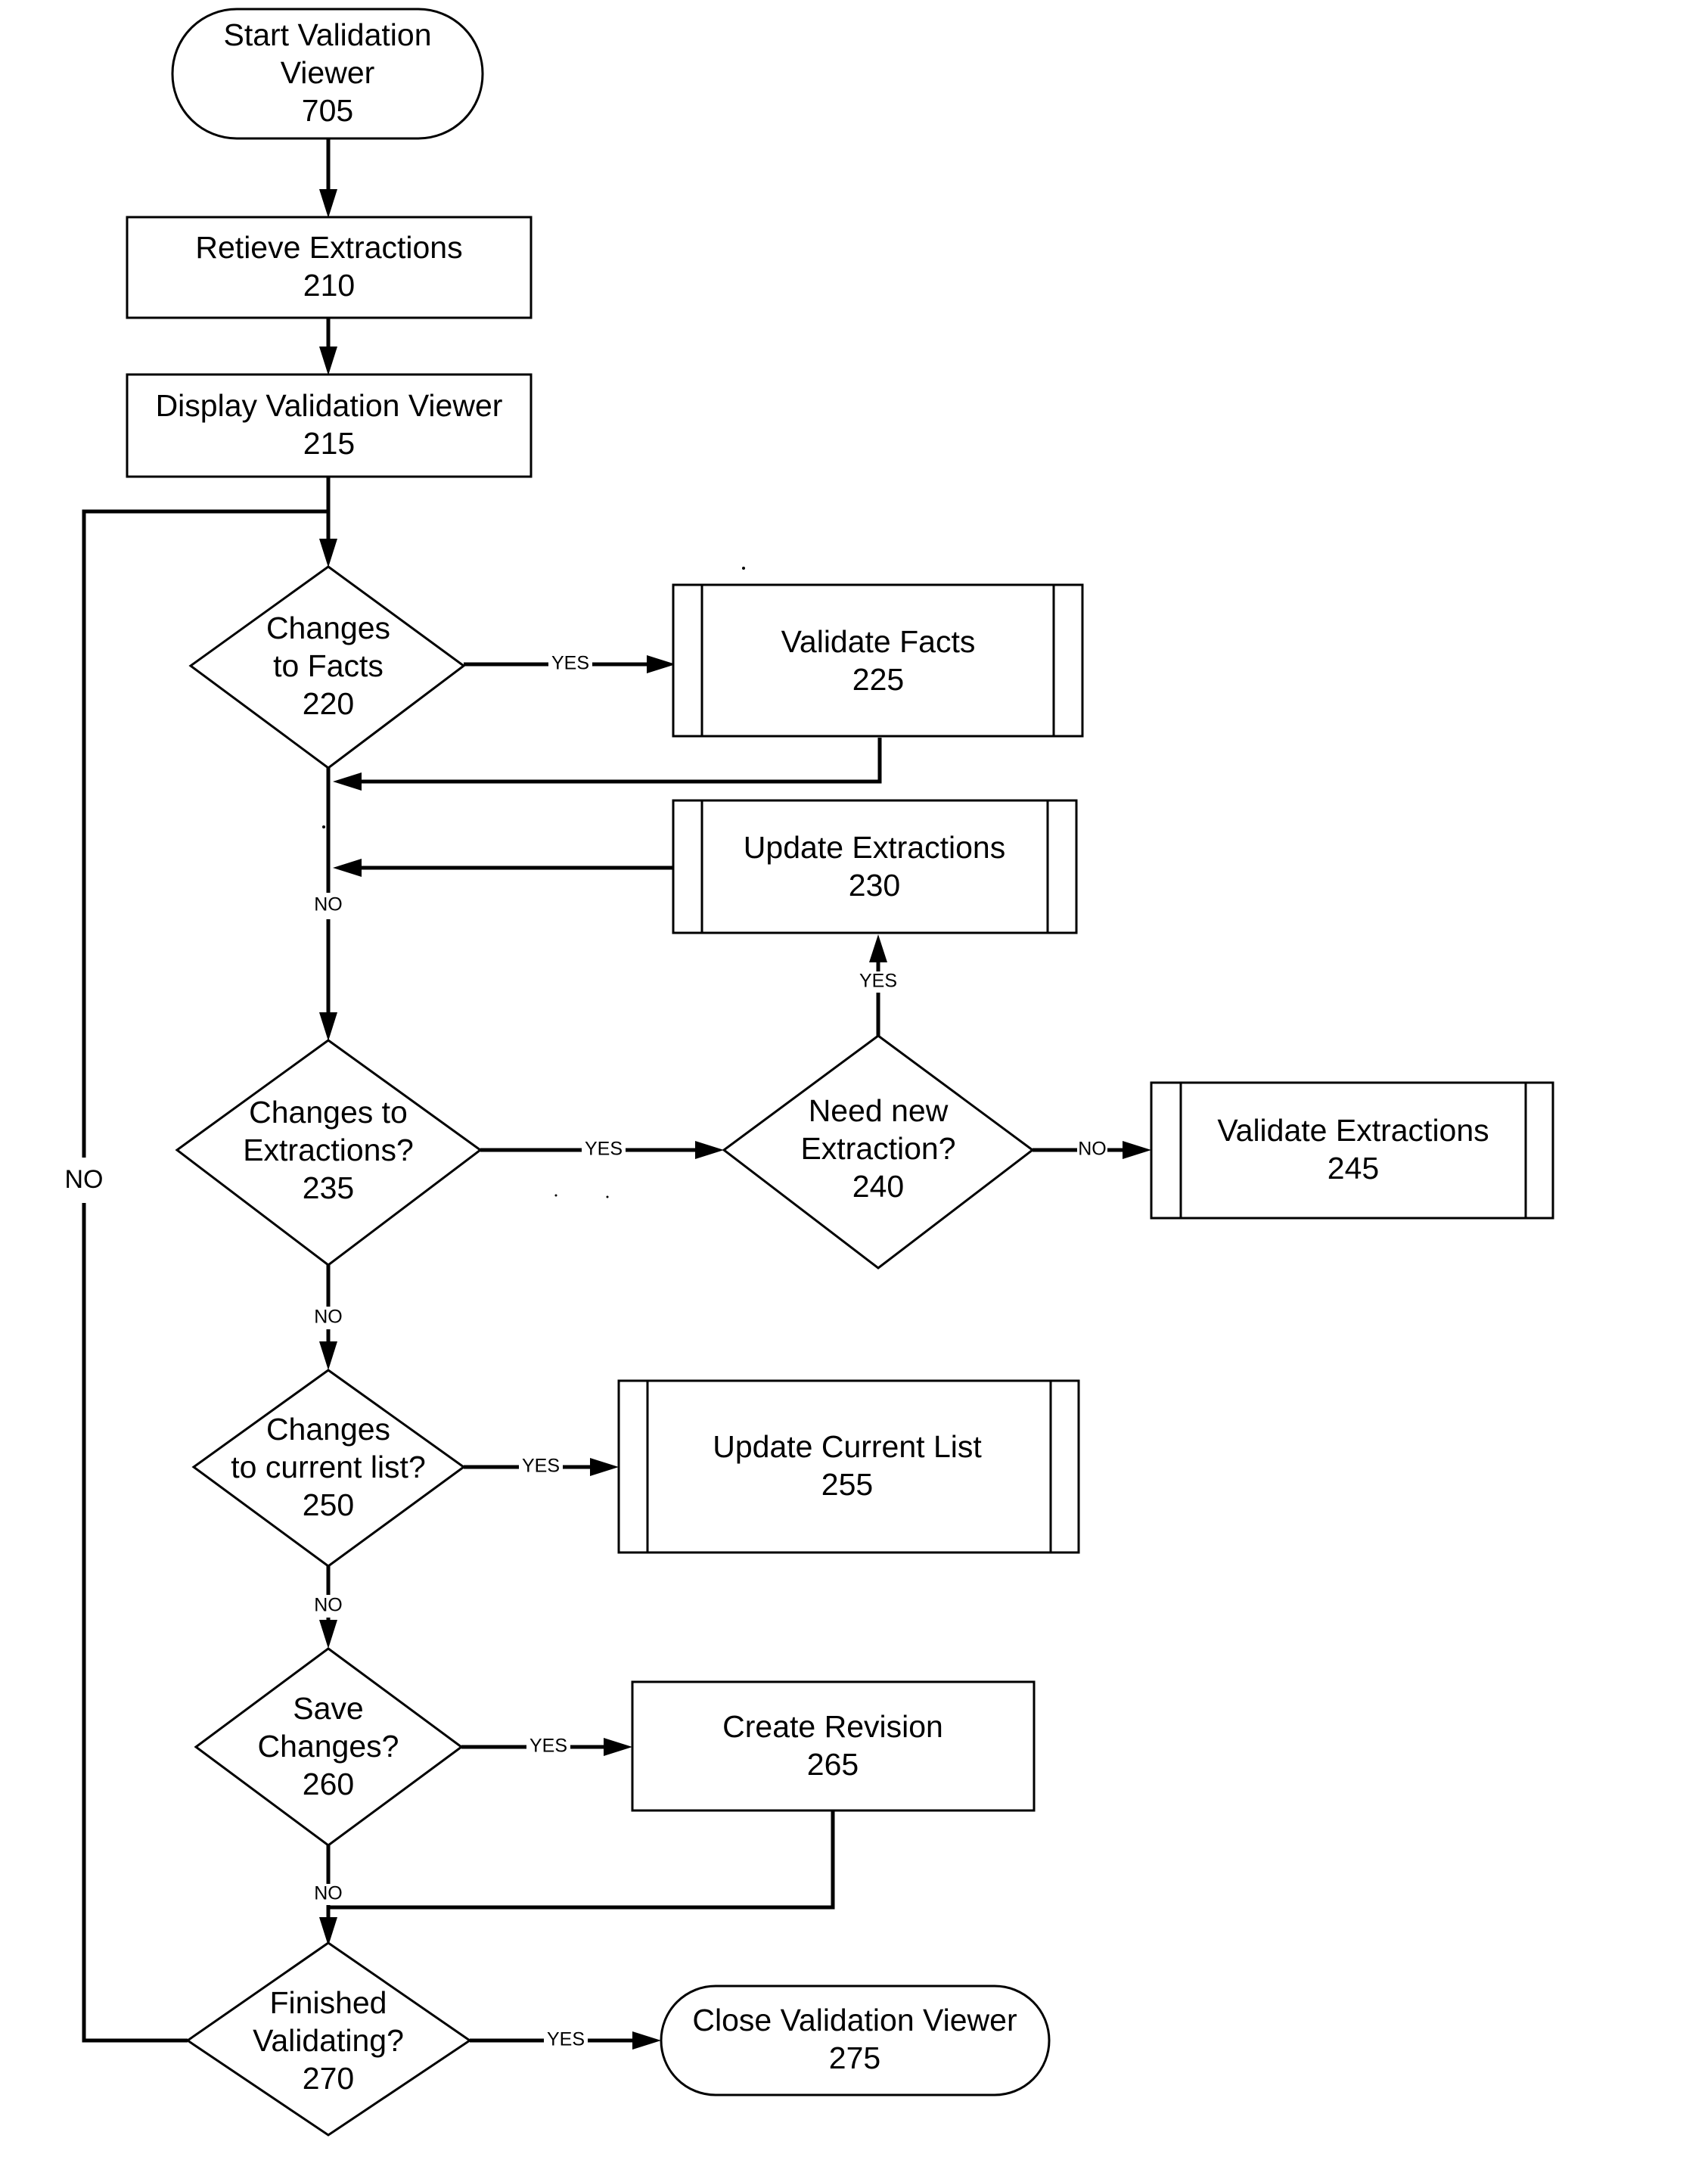  I want to click on node-label-line: Update Current List, so click(848, 1447).